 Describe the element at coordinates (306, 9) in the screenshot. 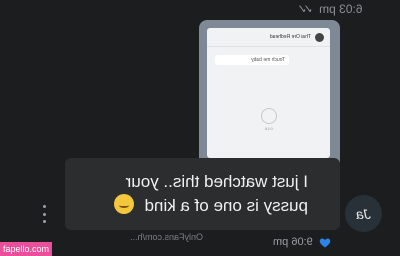

I see `double-check-icon: ✓✓` at that location.